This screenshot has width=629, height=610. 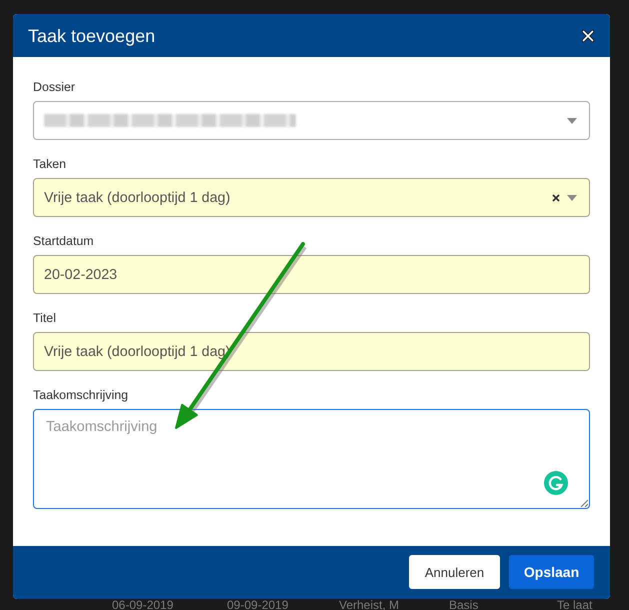 What do you see at coordinates (311, 120) in the screenshot?
I see `select-field` at bounding box center [311, 120].